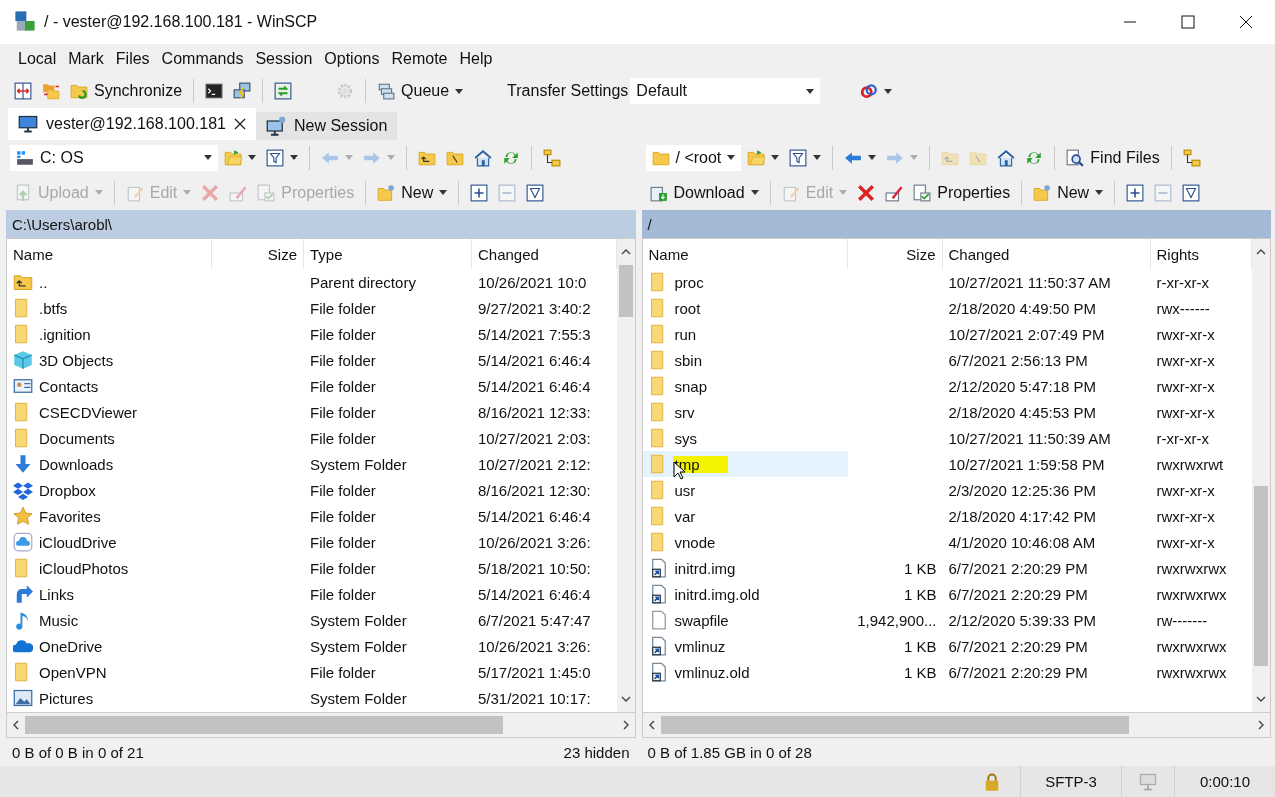 This screenshot has width=1275, height=797. What do you see at coordinates (109, 672) in the screenshot?
I see `file-name-cell: OpenVPN` at bounding box center [109, 672].